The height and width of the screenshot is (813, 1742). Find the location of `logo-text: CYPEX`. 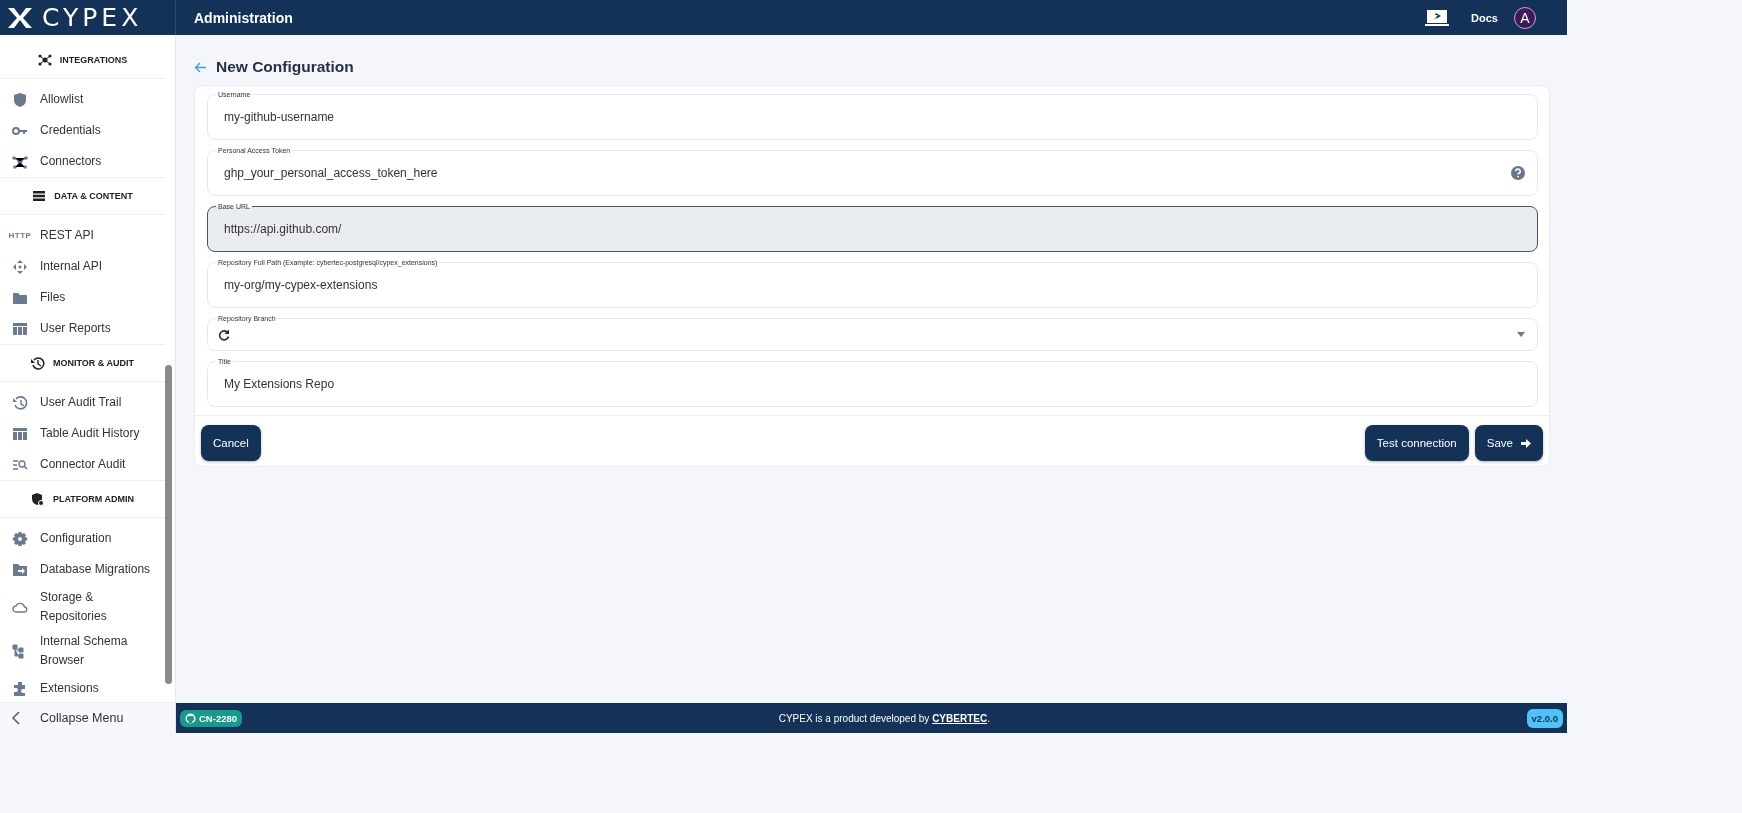

logo-text: CYPEX is located at coordinates (92, 17).